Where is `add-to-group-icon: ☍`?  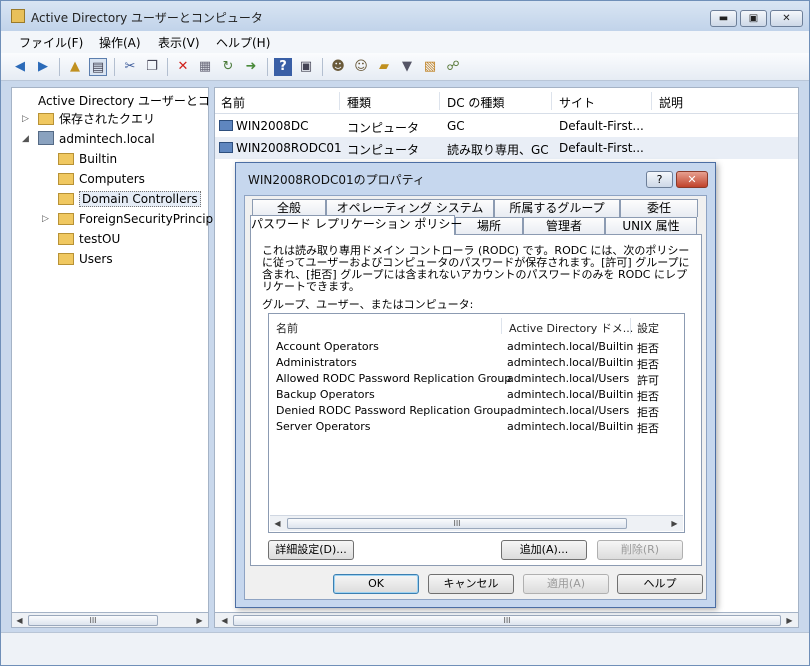
add-to-group-icon: ☍ is located at coordinates (453, 67).